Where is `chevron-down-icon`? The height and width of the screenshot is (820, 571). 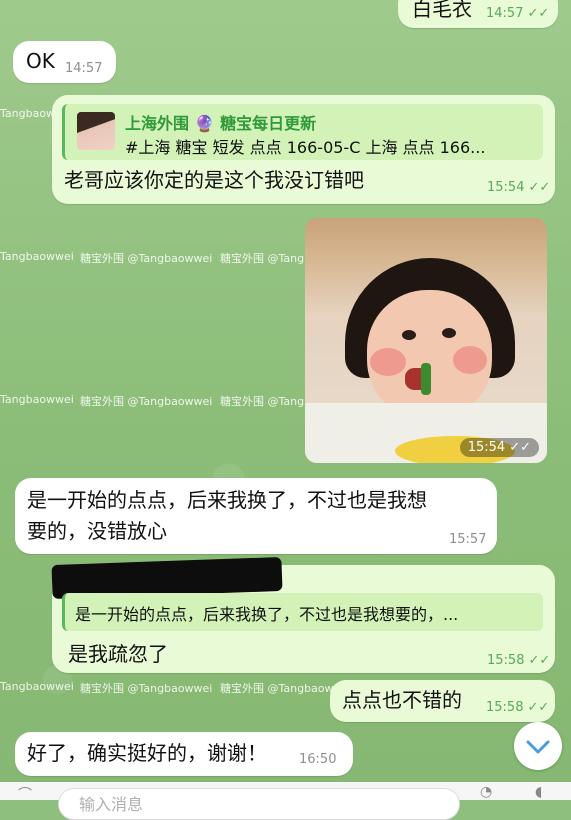
chevron-down-icon is located at coordinates (538, 747).